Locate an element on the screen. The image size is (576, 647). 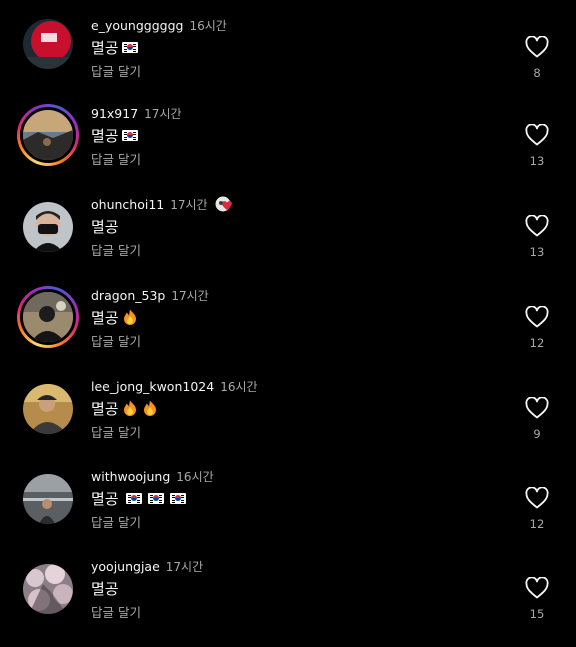
like-count: 9 is located at coordinates (537, 434).